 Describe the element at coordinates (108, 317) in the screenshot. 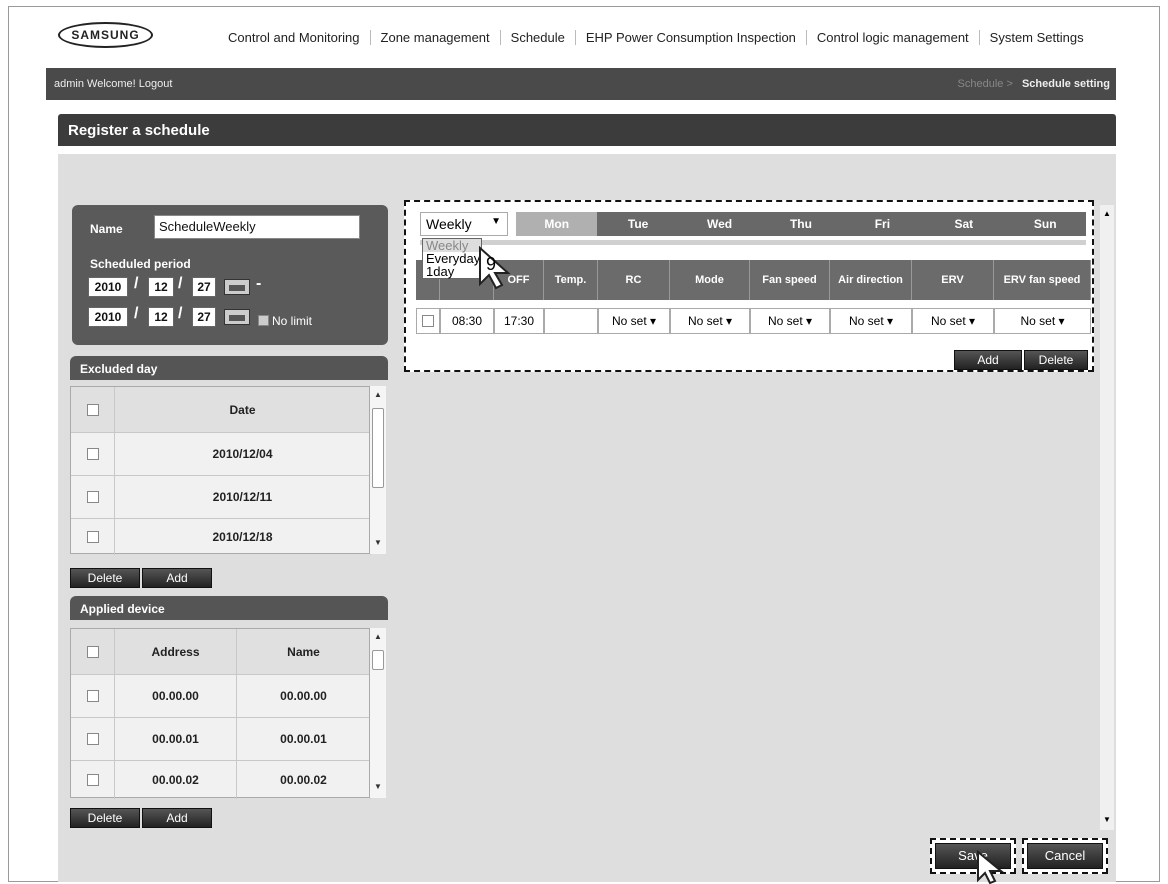

I see `end-year-input: 2010` at that location.